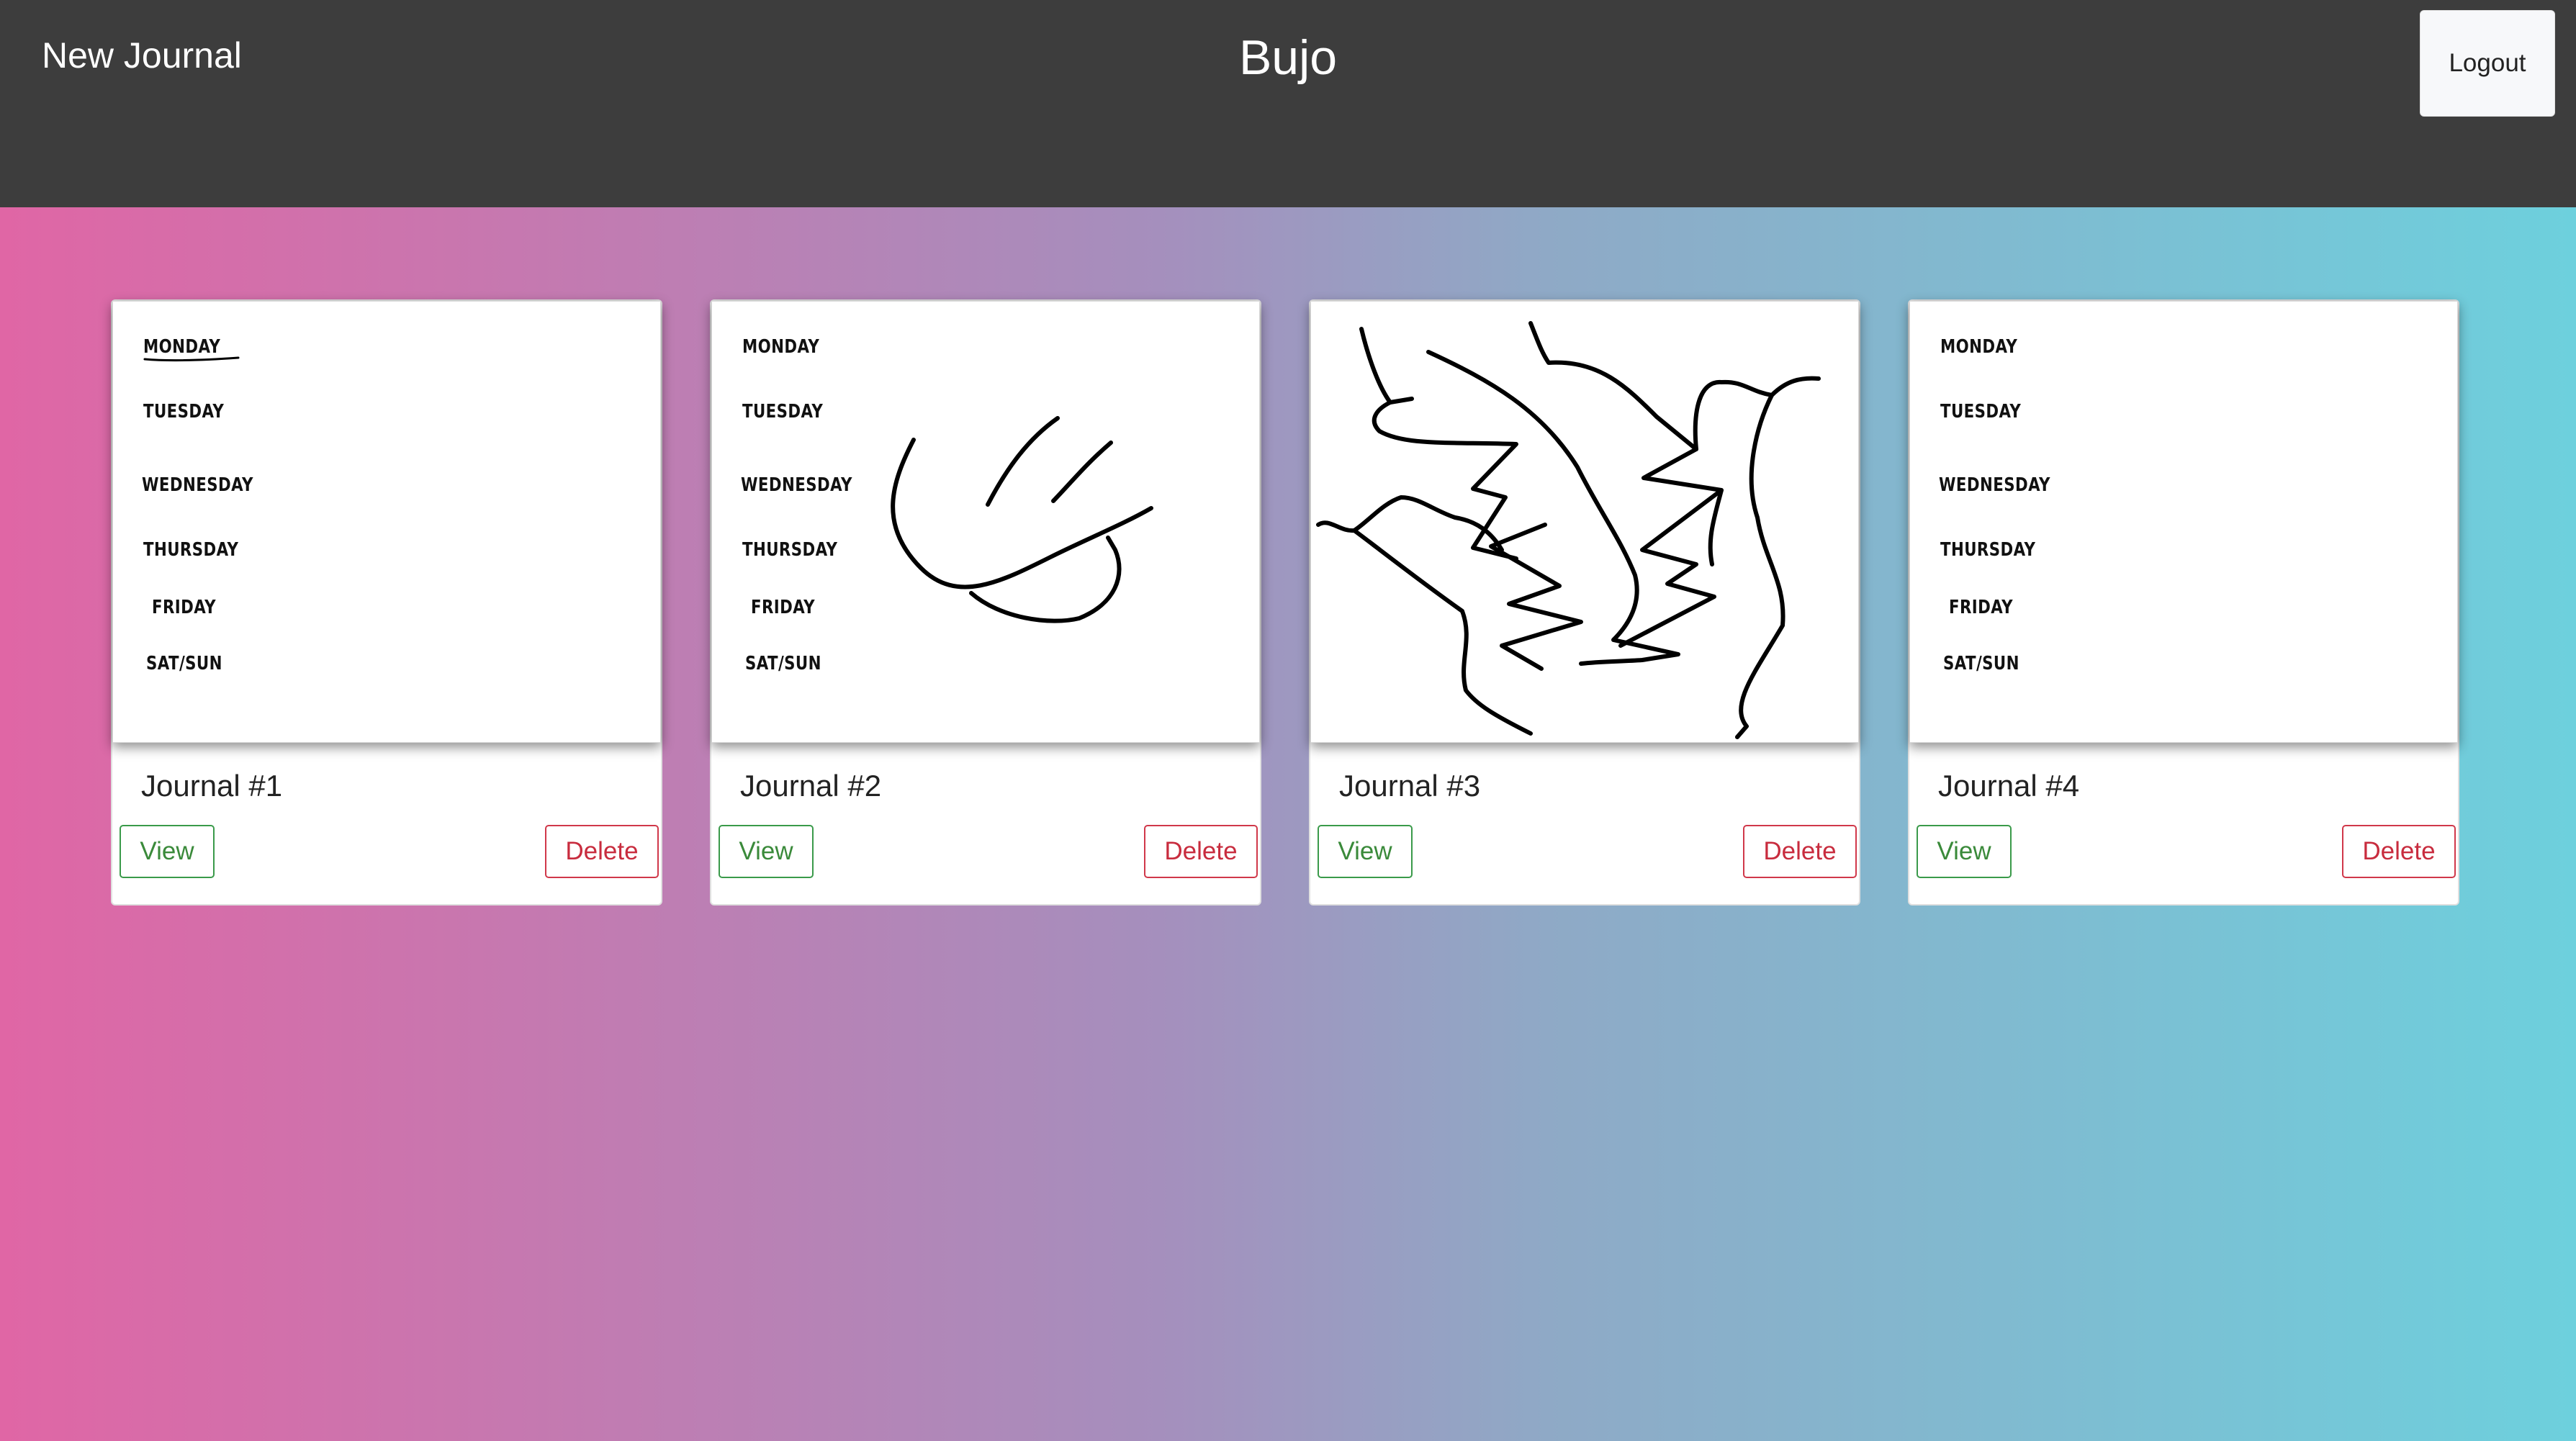  What do you see at coordinates (1569, 530) in the screenshot?
I see `scribble-drawing` at bounding box center [1569, 530].